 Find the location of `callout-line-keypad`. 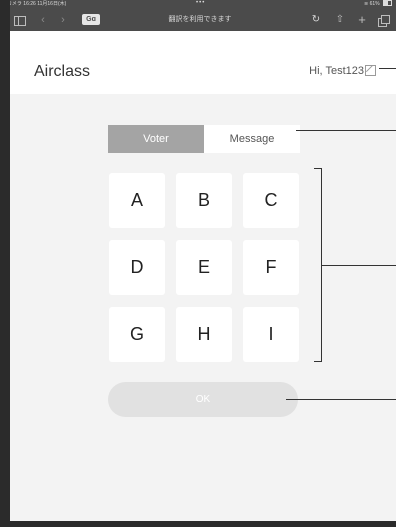

callout-line-keypad is located at coordinates (359, 265).